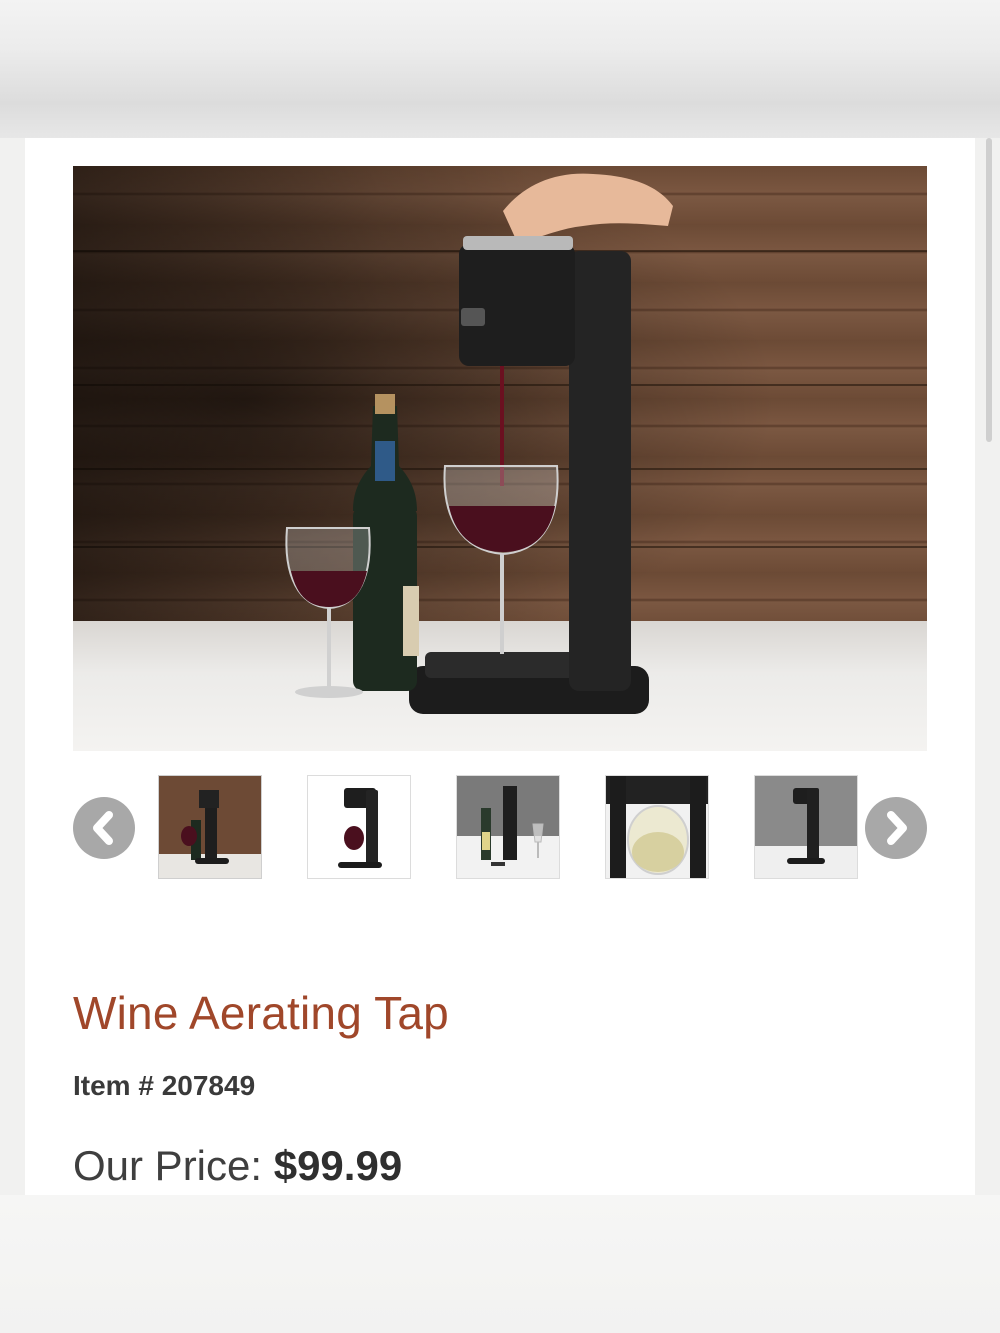 The height and width of the screenshot is (1333, 1000). I want to click on item-number-value: 207849, so click(208, 1085).